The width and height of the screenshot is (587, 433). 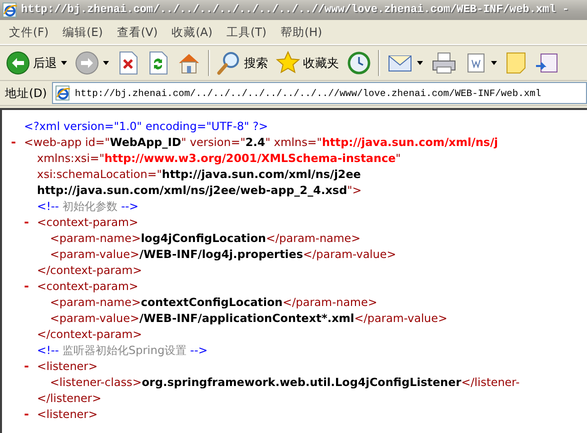 What do you see at coordinates (83, 32) in the screenshot?
I see `menu-item: 编辑(E)` at bounding box center [83, 32].